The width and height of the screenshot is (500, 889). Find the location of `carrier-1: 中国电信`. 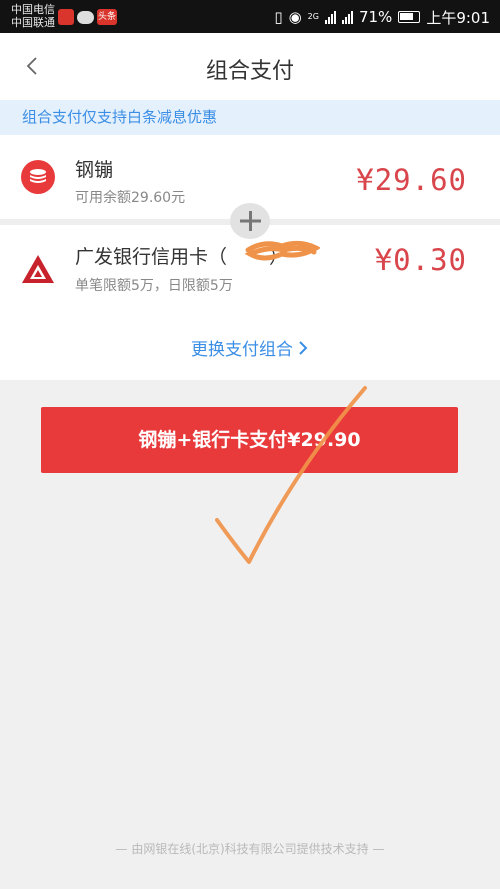

carrier-1: 中国电信 is located at coordinates (33, 9).